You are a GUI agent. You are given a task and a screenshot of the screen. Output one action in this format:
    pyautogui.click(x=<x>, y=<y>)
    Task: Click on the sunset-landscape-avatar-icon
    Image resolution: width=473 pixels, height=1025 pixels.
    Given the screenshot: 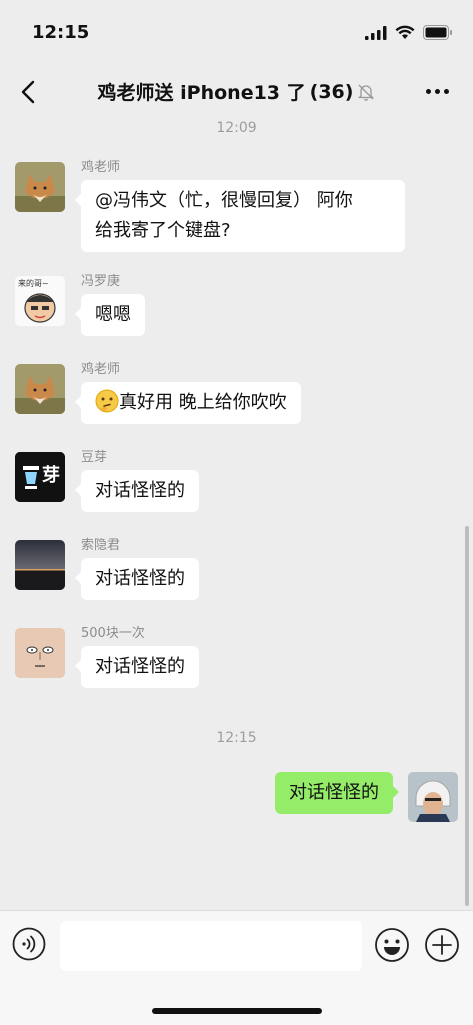 What is the action you would take?
    pyautogui.click(x=40, y=565)
    